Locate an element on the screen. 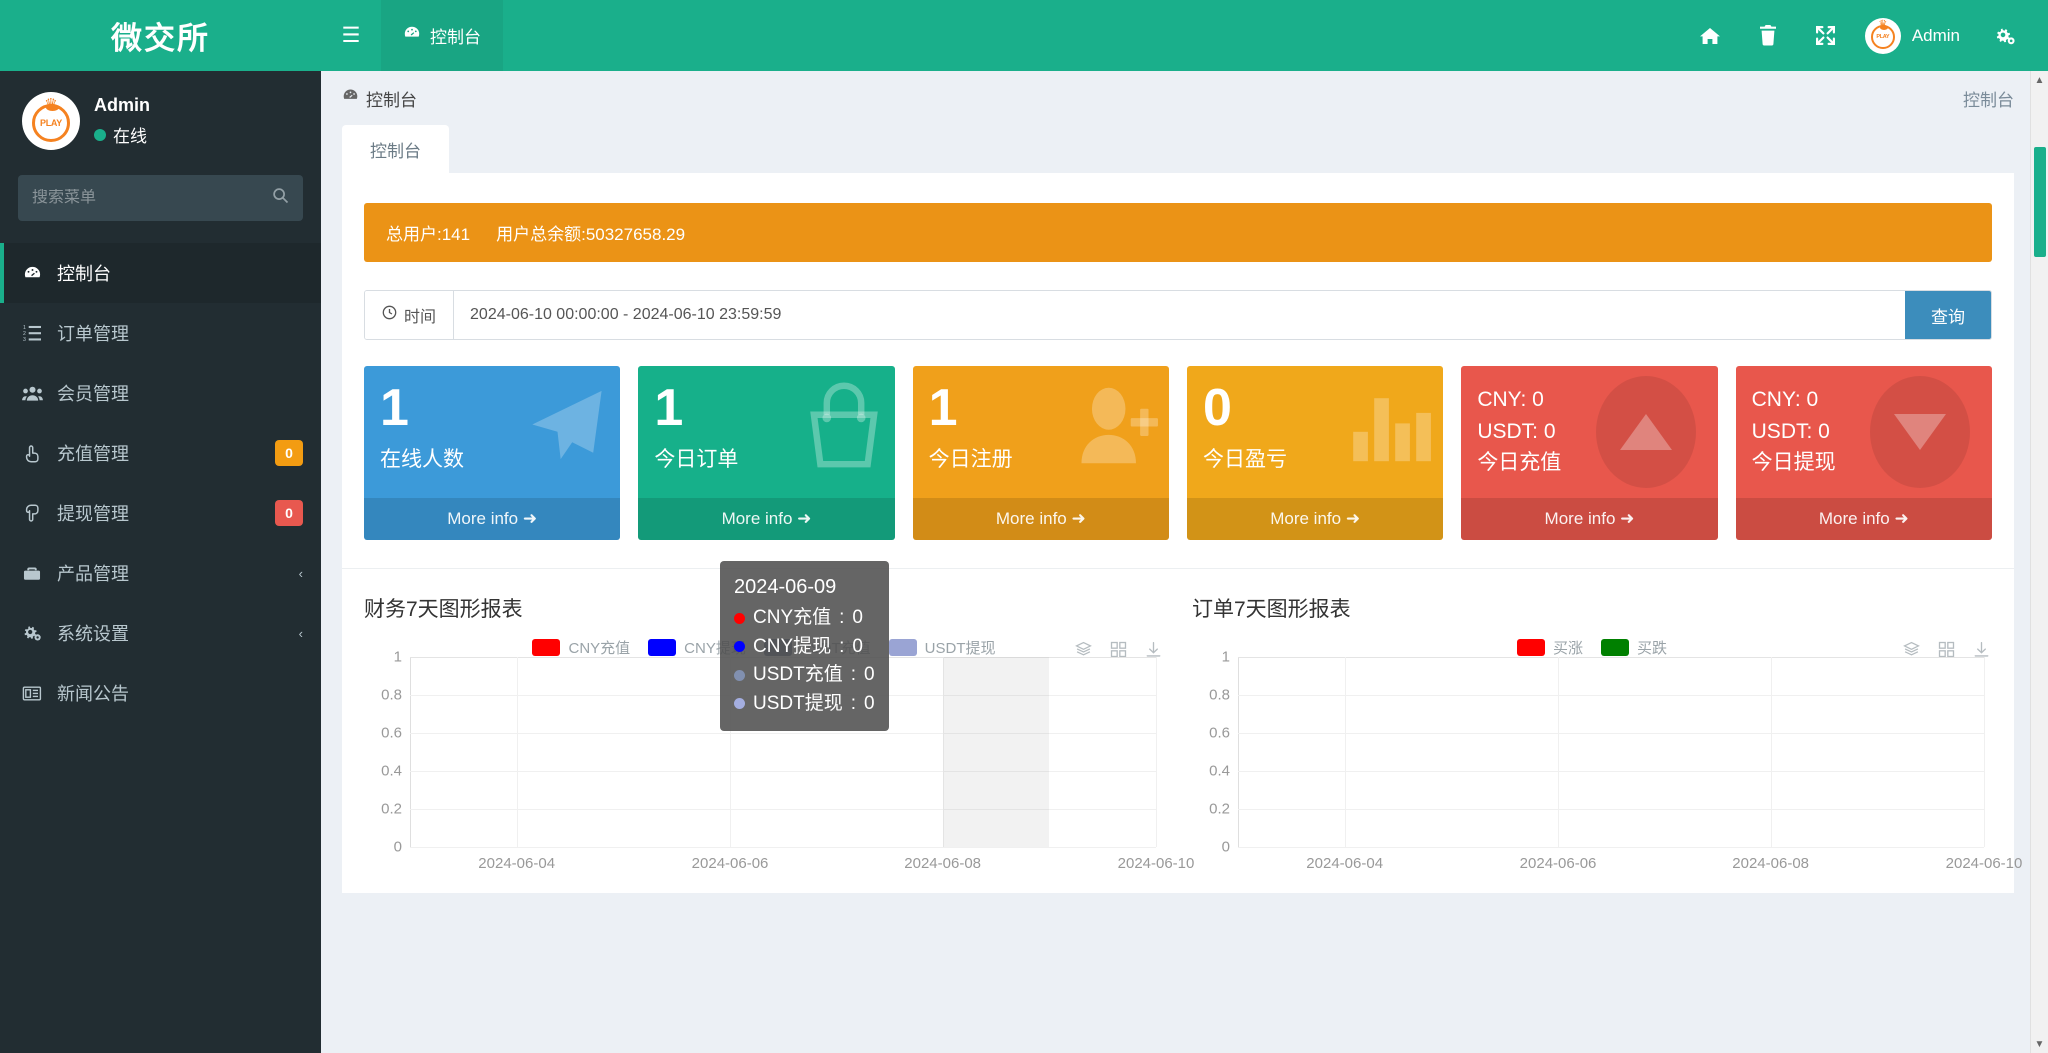 This screenshot has width=2048, height=1053. chart-hover-band is located at coordinates (996, 752).